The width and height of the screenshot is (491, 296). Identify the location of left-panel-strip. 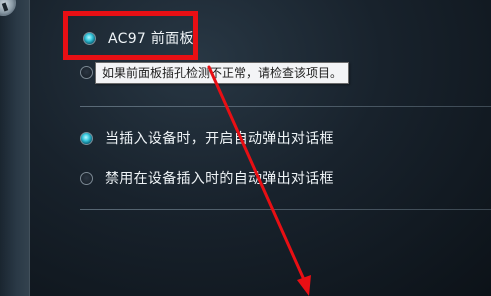
(15, 148).